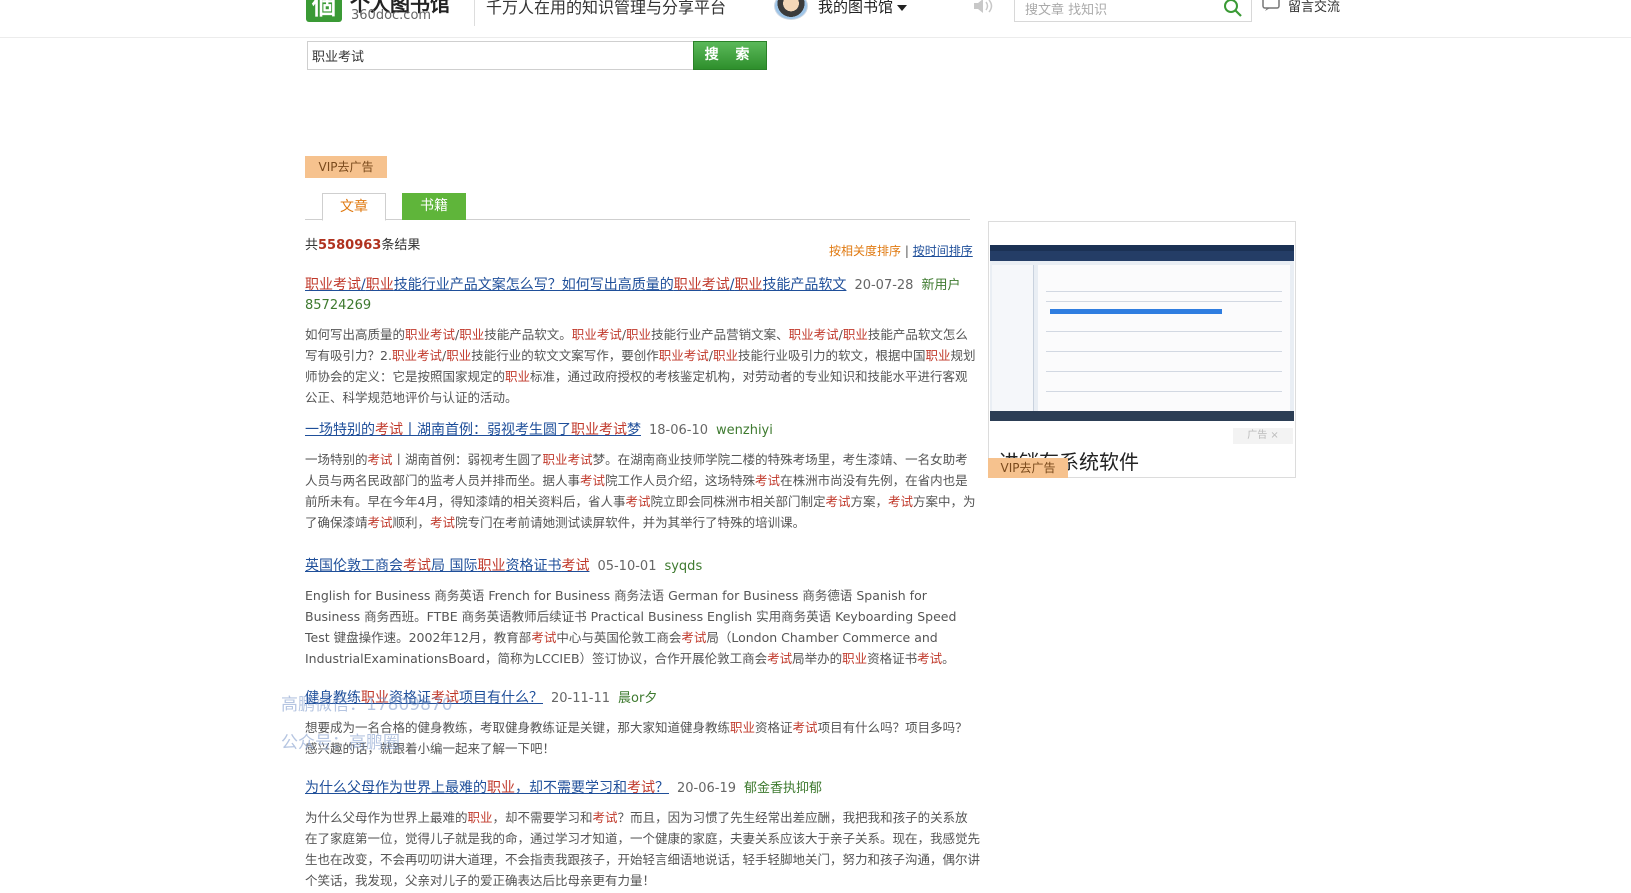 This screenshot has width=1631, height=893. What do you see at coordinates (783, 788) in the screenshot?
I see `result-author: 郁金香执抑郁` at bounding box center [783, 788].